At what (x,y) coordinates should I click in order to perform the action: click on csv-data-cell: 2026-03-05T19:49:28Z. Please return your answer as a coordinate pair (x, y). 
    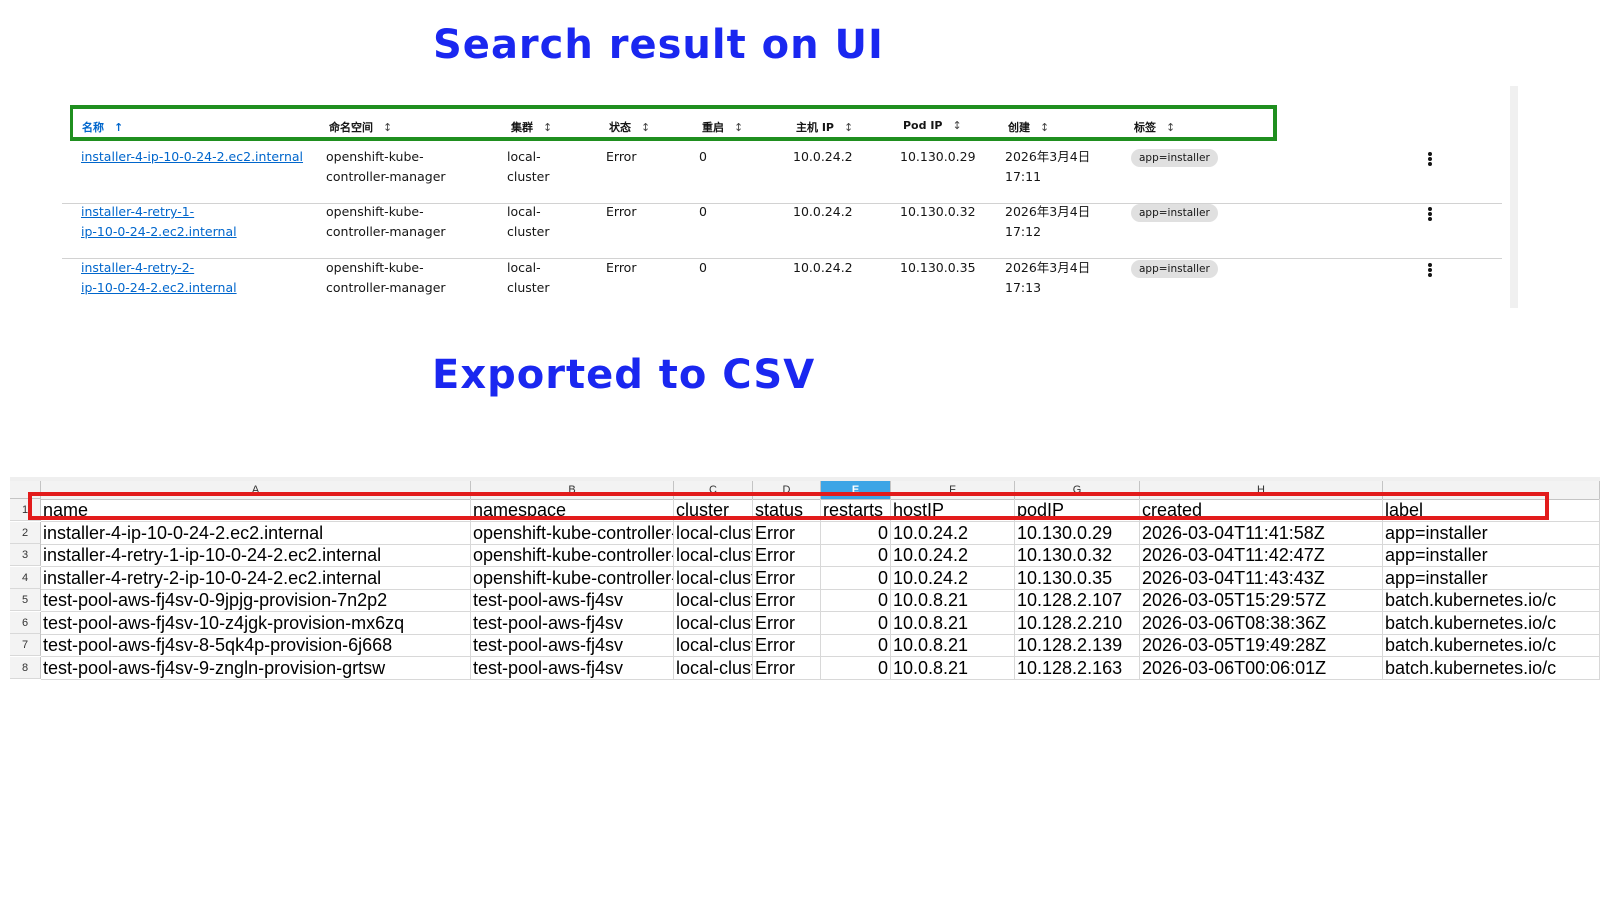
    Looking at the image, I should click on (1261, 645).